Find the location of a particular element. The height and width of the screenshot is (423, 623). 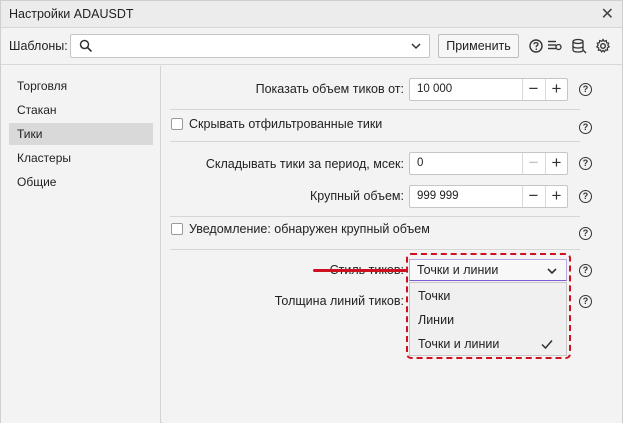

title-bar: Настройки ADAUSDT ✕ is located at coordinates (311, 14).